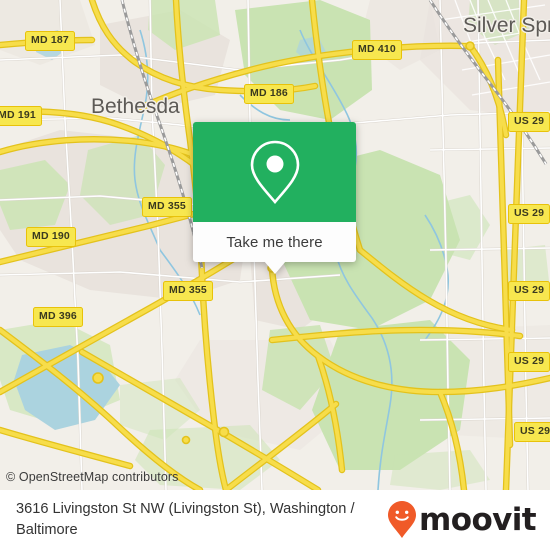 This screenshot has height=550, width=550. Describe the element at coordinates (274, 242) in the screenshot. I see `take-me-there-button: Take me there` at that location.